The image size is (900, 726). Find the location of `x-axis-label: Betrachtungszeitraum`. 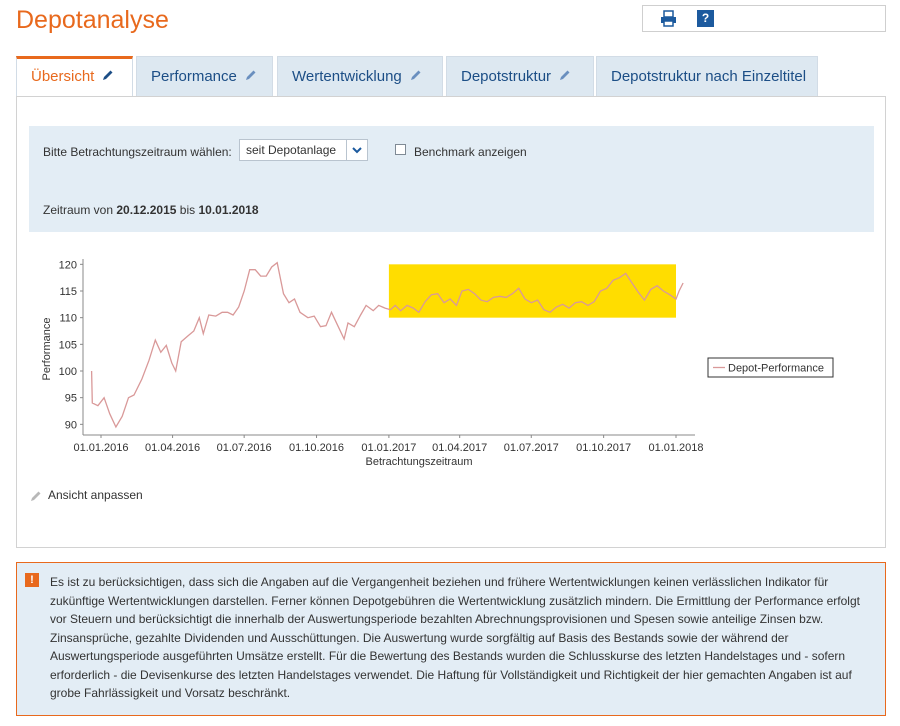

x-axis-label: Betrachtungszeitraum is located at coordinates (419, 462).